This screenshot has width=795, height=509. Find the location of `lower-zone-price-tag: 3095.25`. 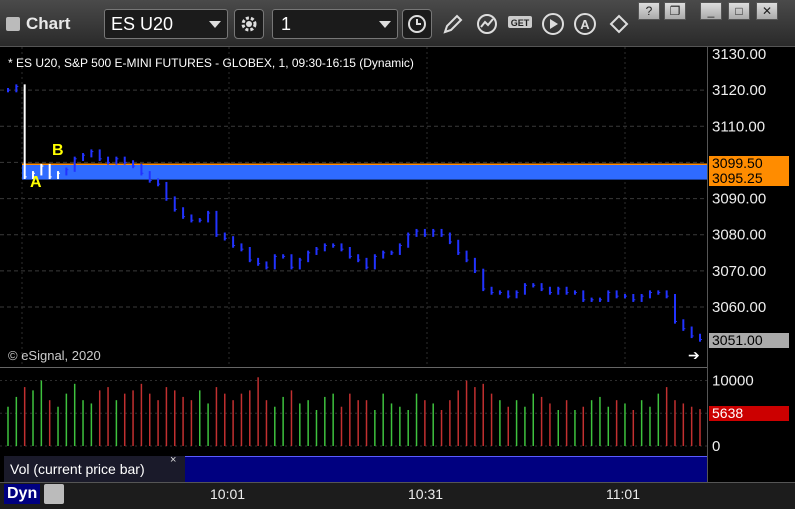

lower-zone-price-tag: 3095.25 is located at coordinates (749, 178).